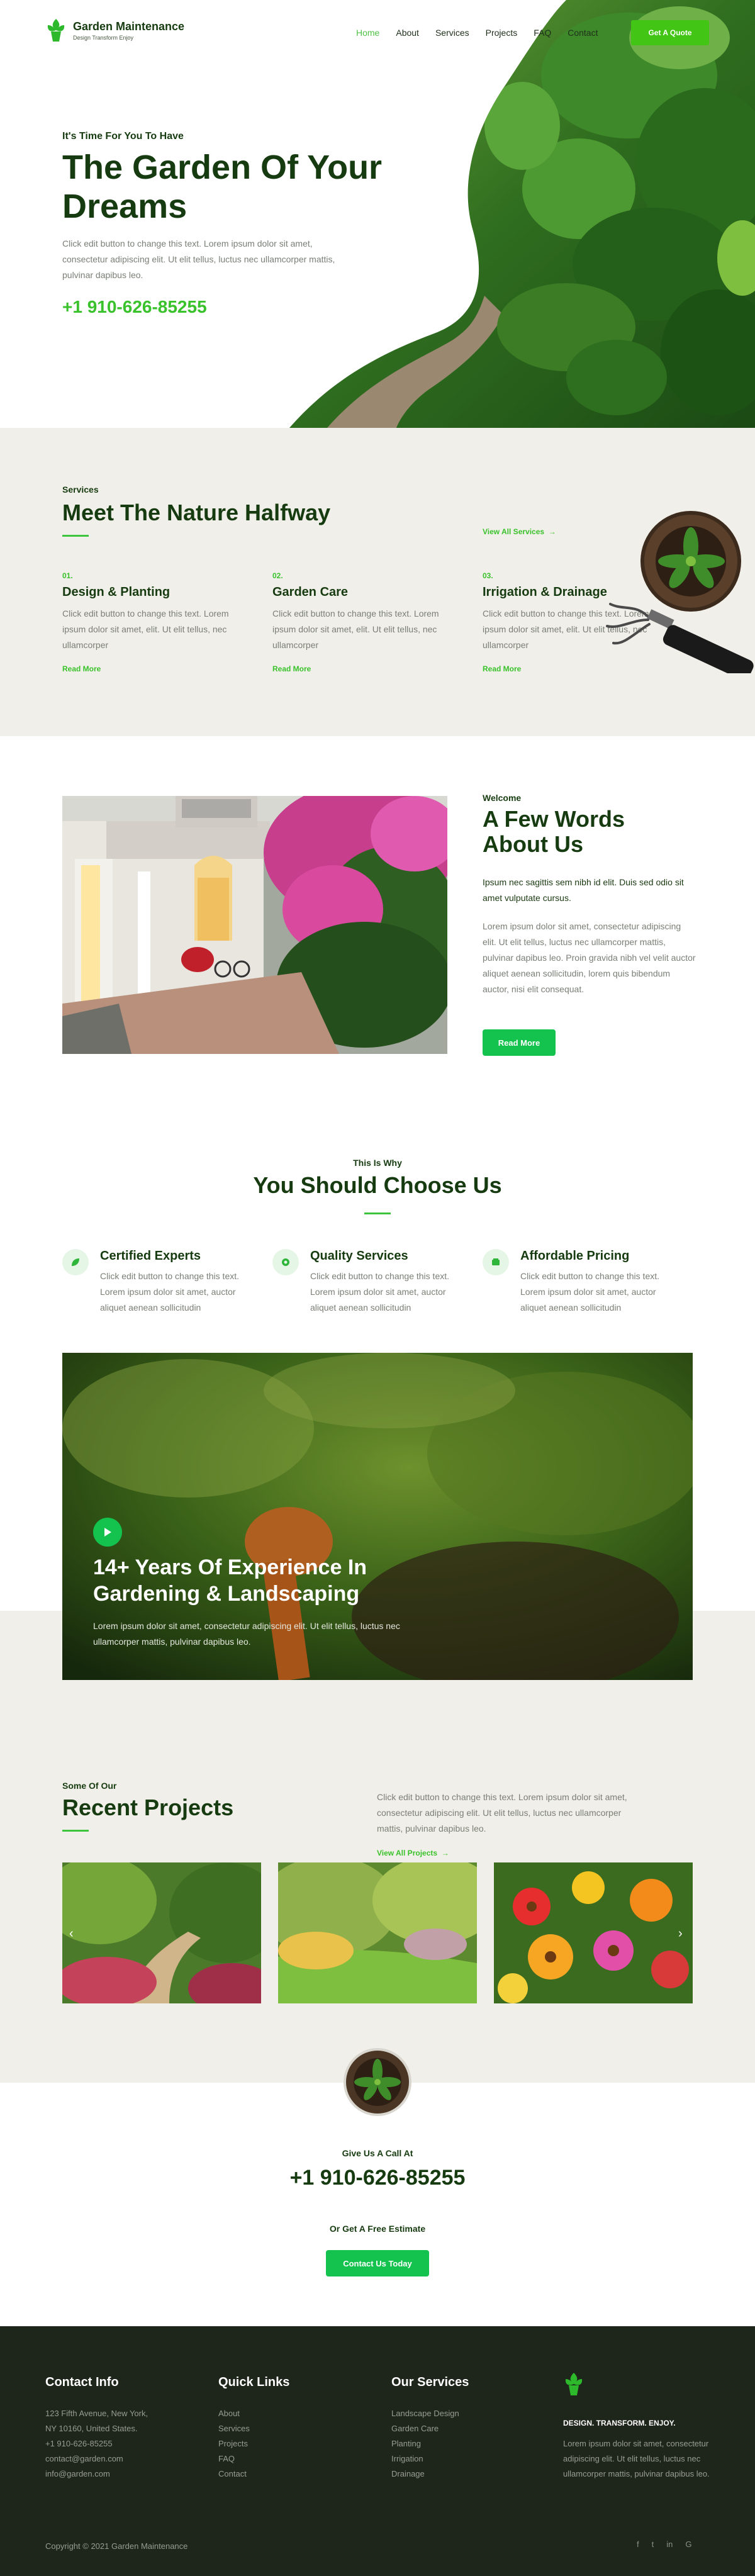 Image resolution: width=755 pixels, height=2576 pixels. What do you see at coordinates (75, 1831) in the screenshot?
I see `projects-underline` at bounding box center [75, 1831].